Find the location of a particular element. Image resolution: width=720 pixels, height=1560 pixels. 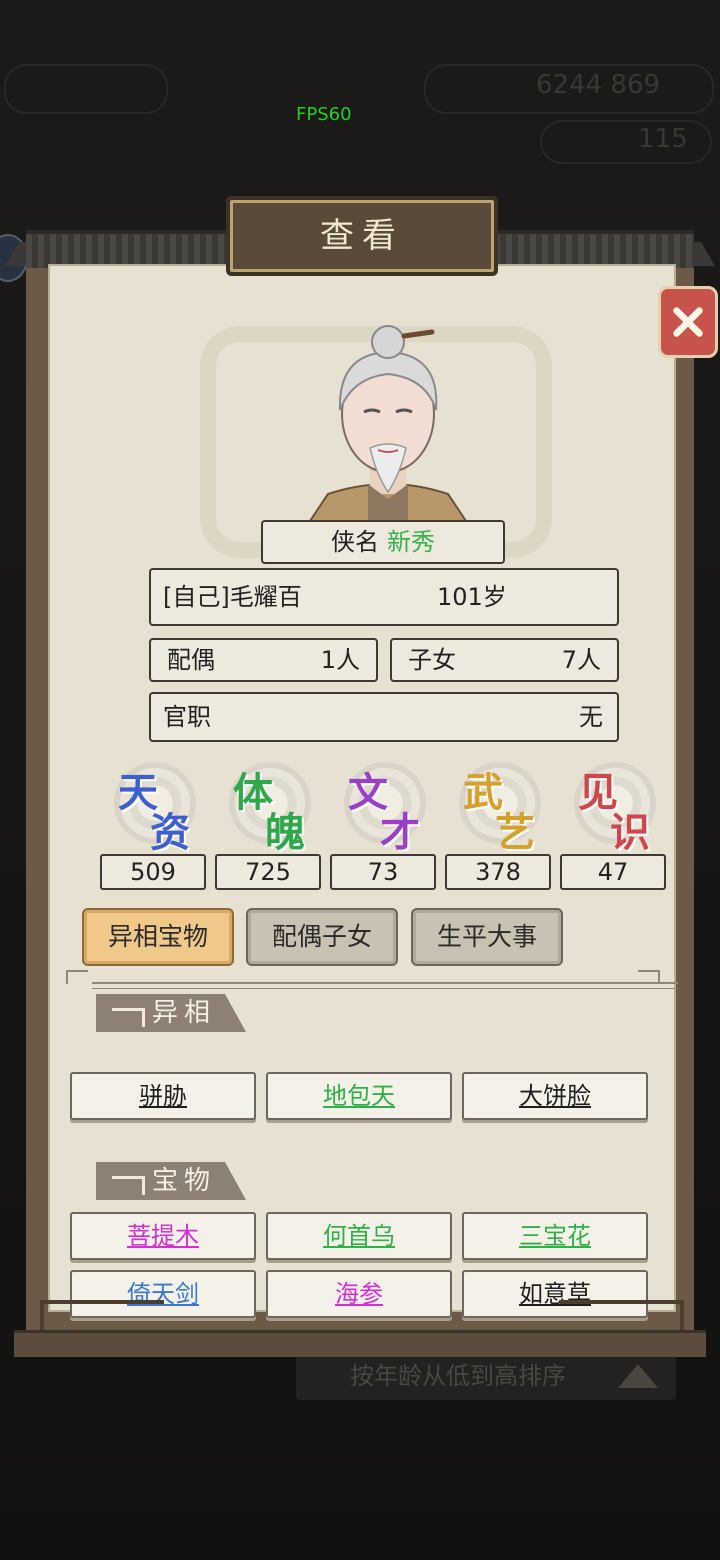

dialog-title-plate: 查看 is located at coordinates (362, 236).